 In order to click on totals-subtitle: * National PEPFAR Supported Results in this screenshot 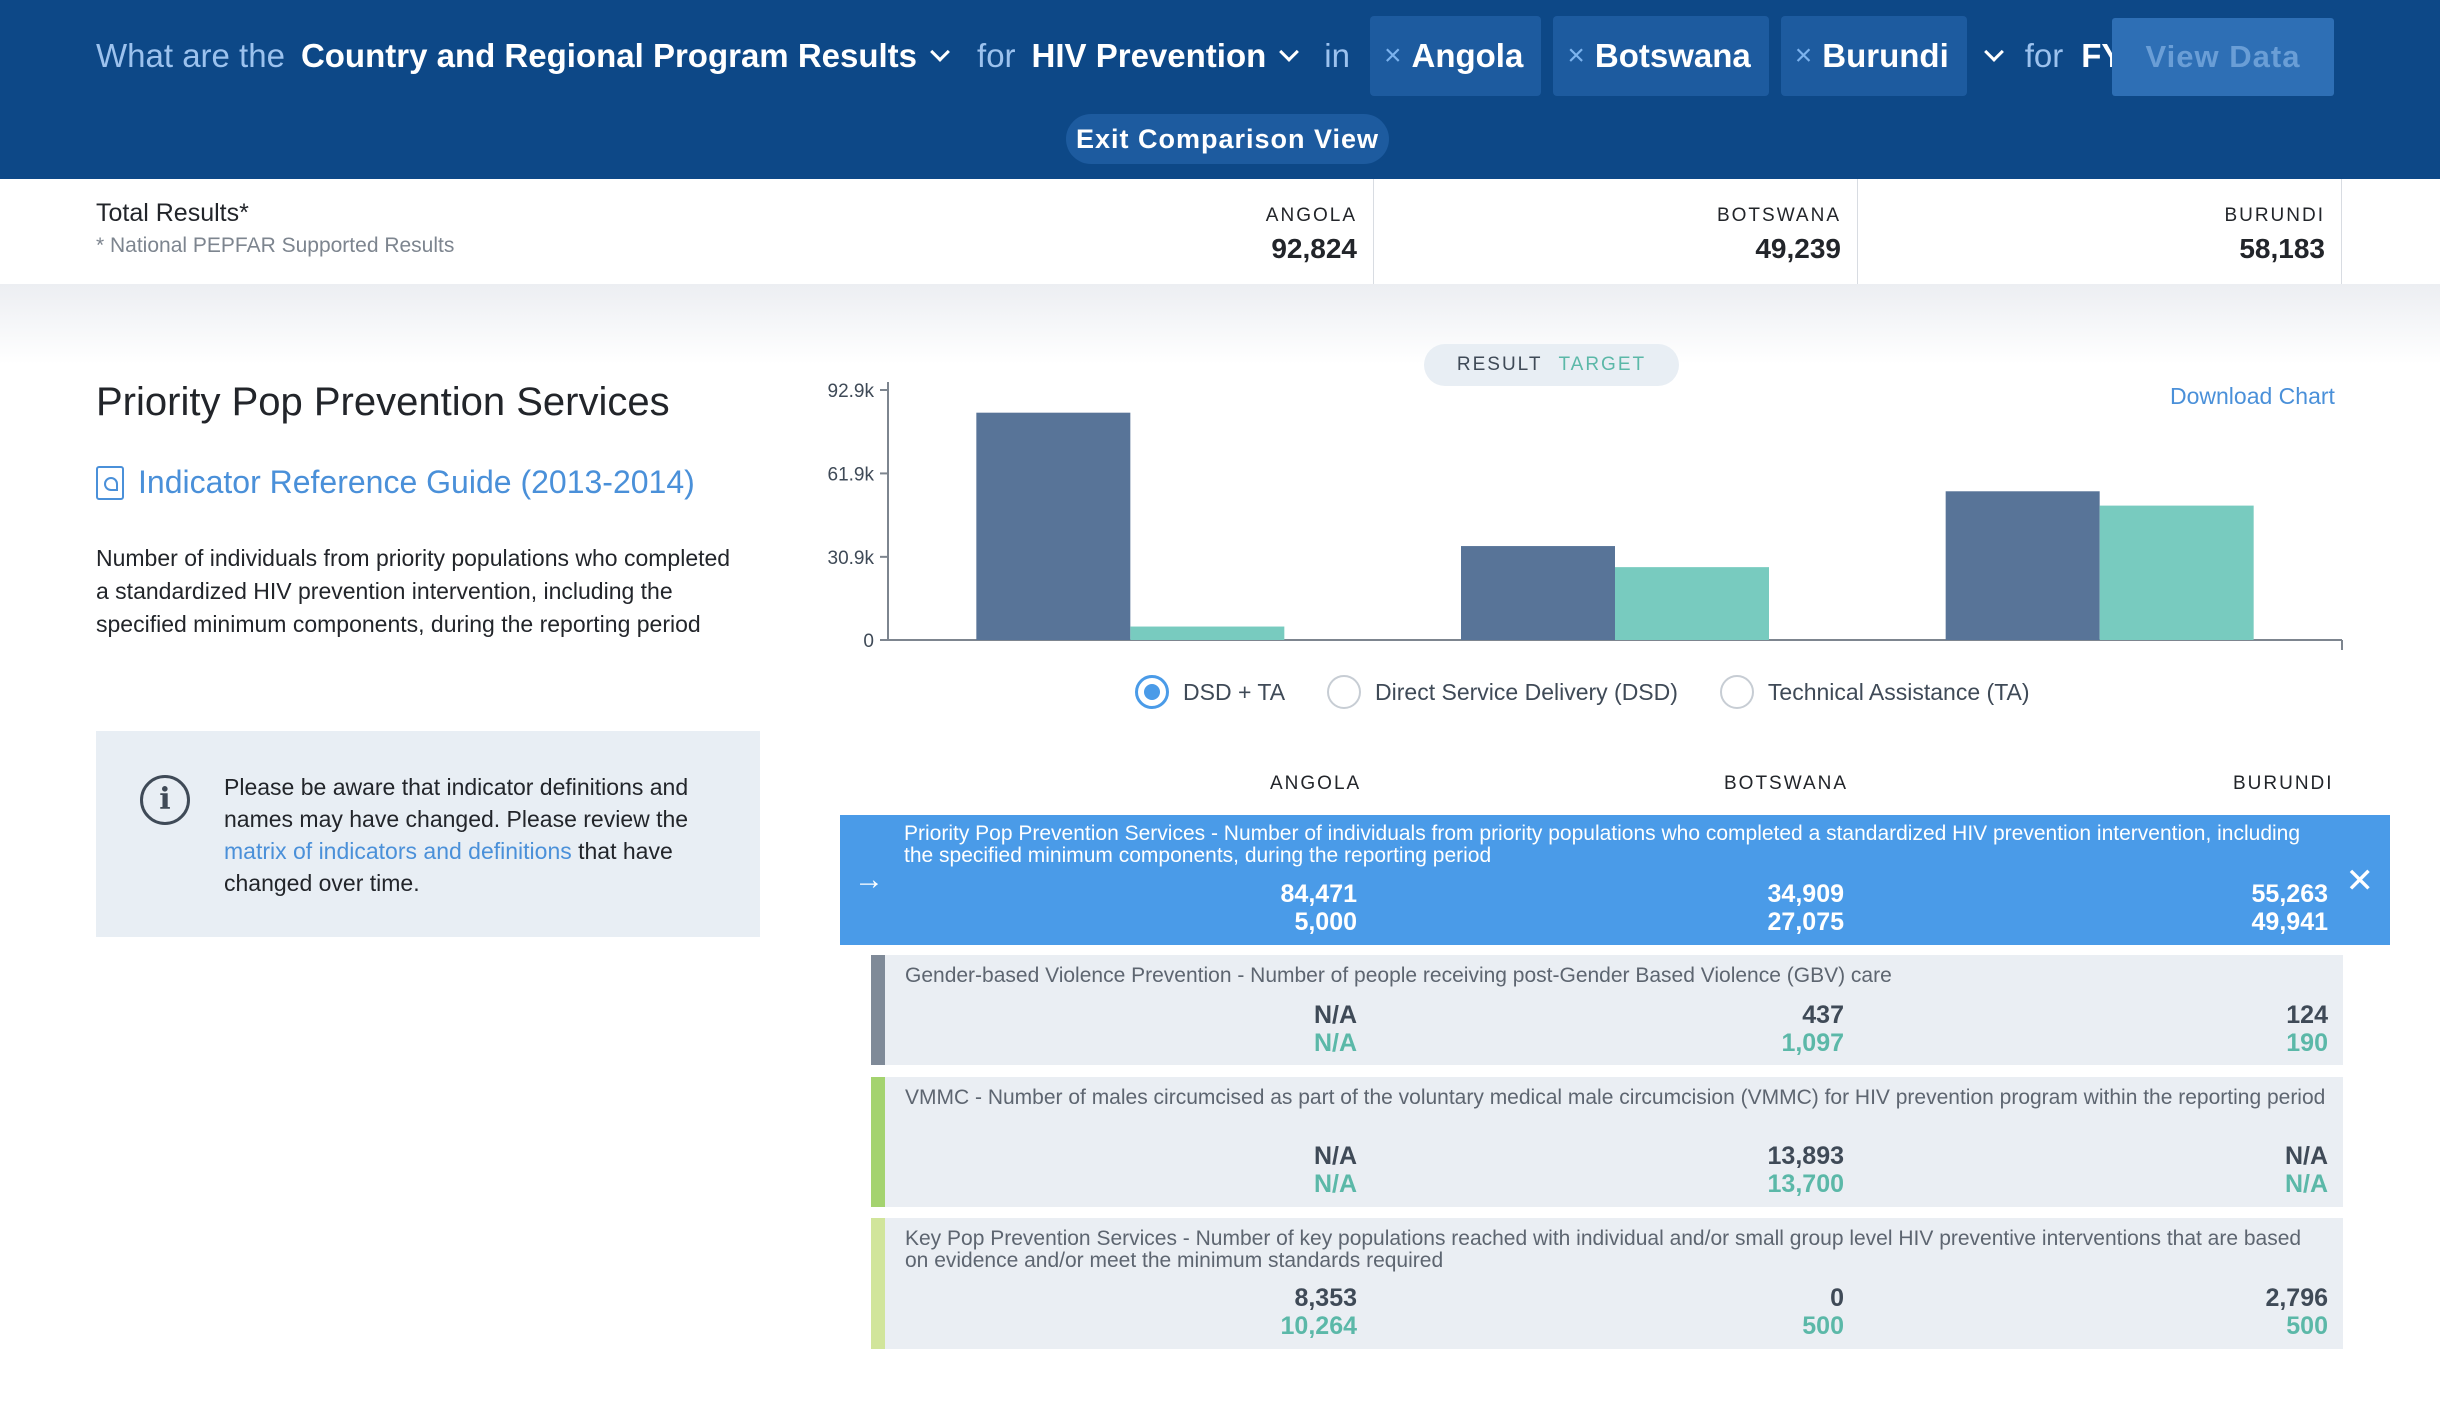, I will do `click(275, 245)`.